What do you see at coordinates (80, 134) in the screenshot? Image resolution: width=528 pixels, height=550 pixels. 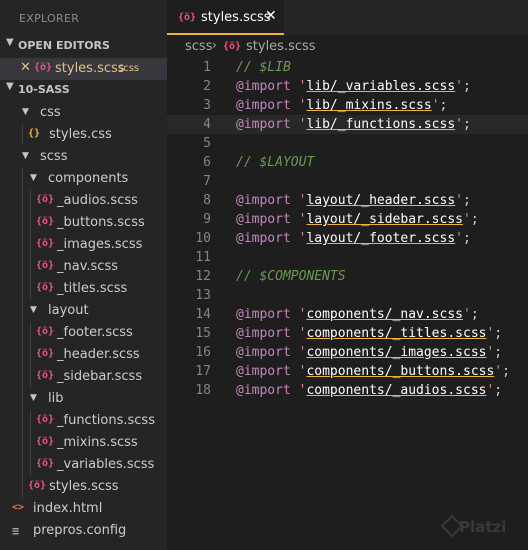 I see `tree-item-label: styles.css` at bounding box center [80, 134].